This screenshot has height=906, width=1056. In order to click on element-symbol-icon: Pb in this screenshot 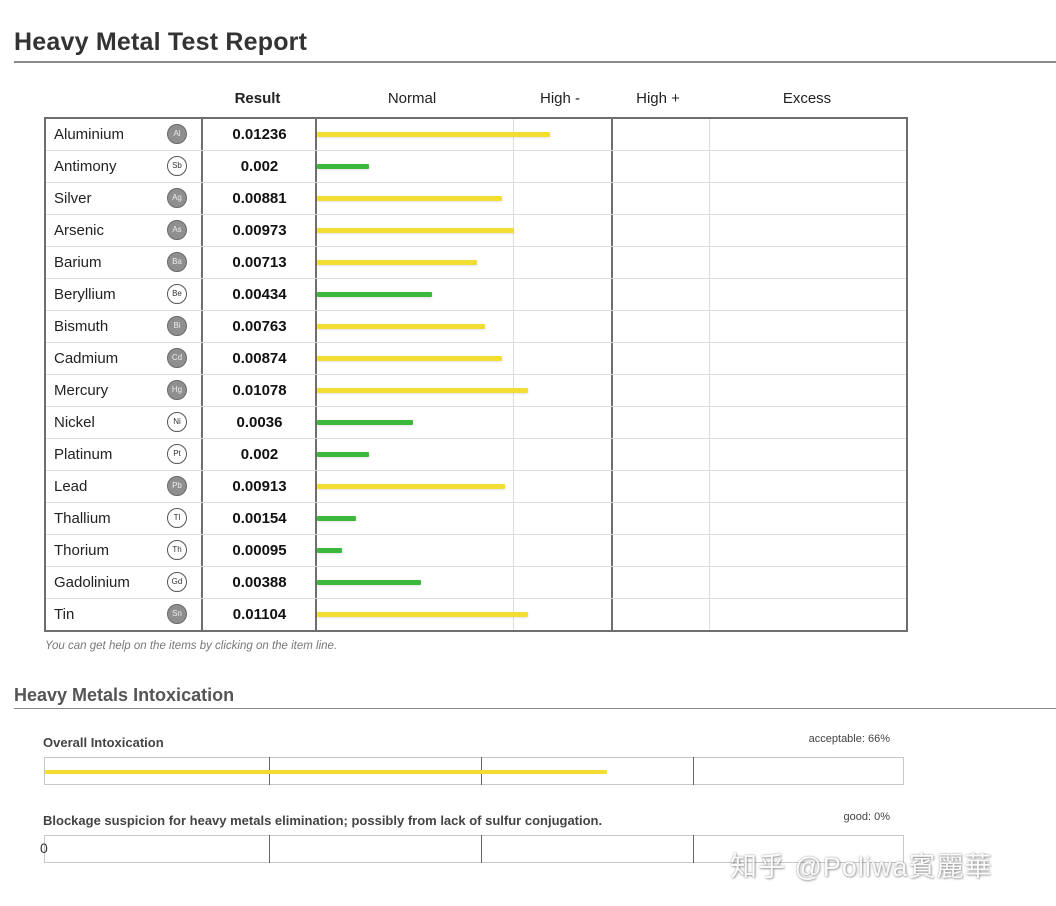, I will do `click(177, 486)`.